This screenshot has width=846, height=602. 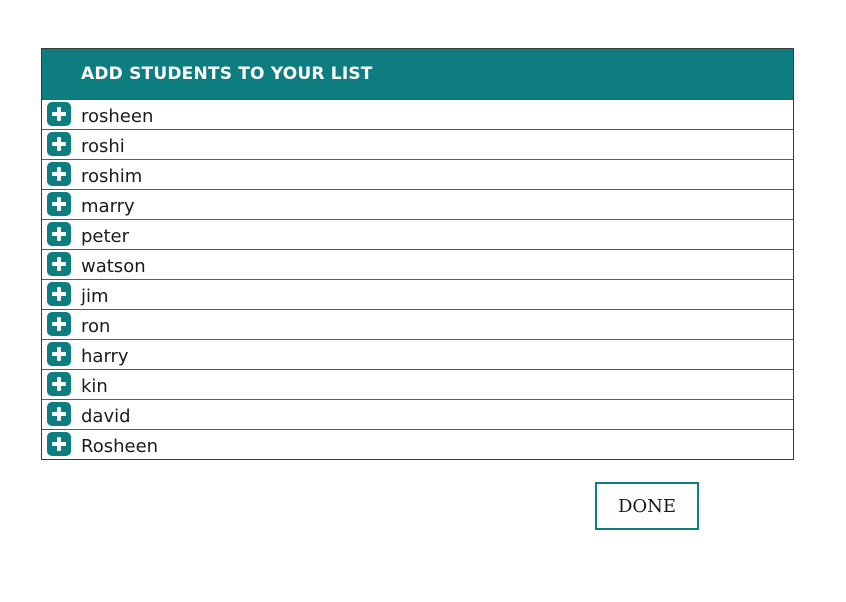 What do you see at coordinates (120, 446) in the screenshot?
I see `student-name: Rosheen` at bounding box center [120, 446].